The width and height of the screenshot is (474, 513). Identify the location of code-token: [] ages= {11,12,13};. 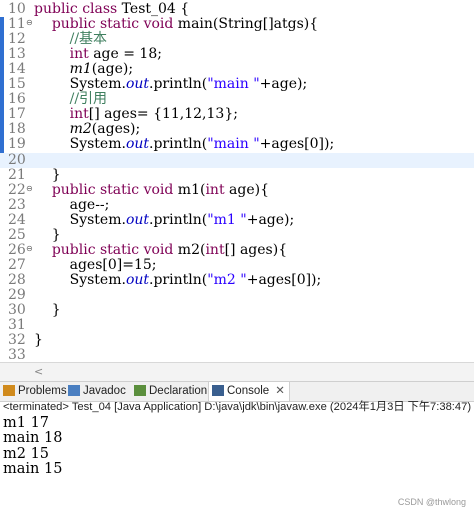
(163, 114).